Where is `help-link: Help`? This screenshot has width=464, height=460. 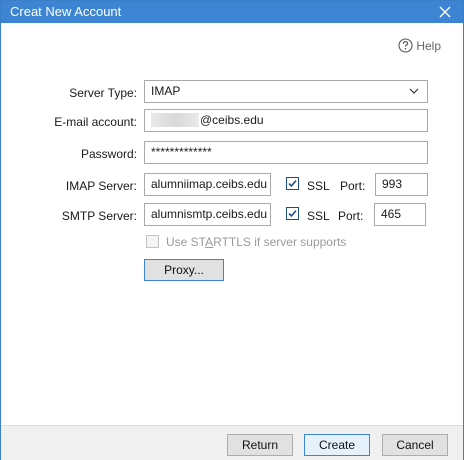
help-link: Help is located at coordinates (419, 45).